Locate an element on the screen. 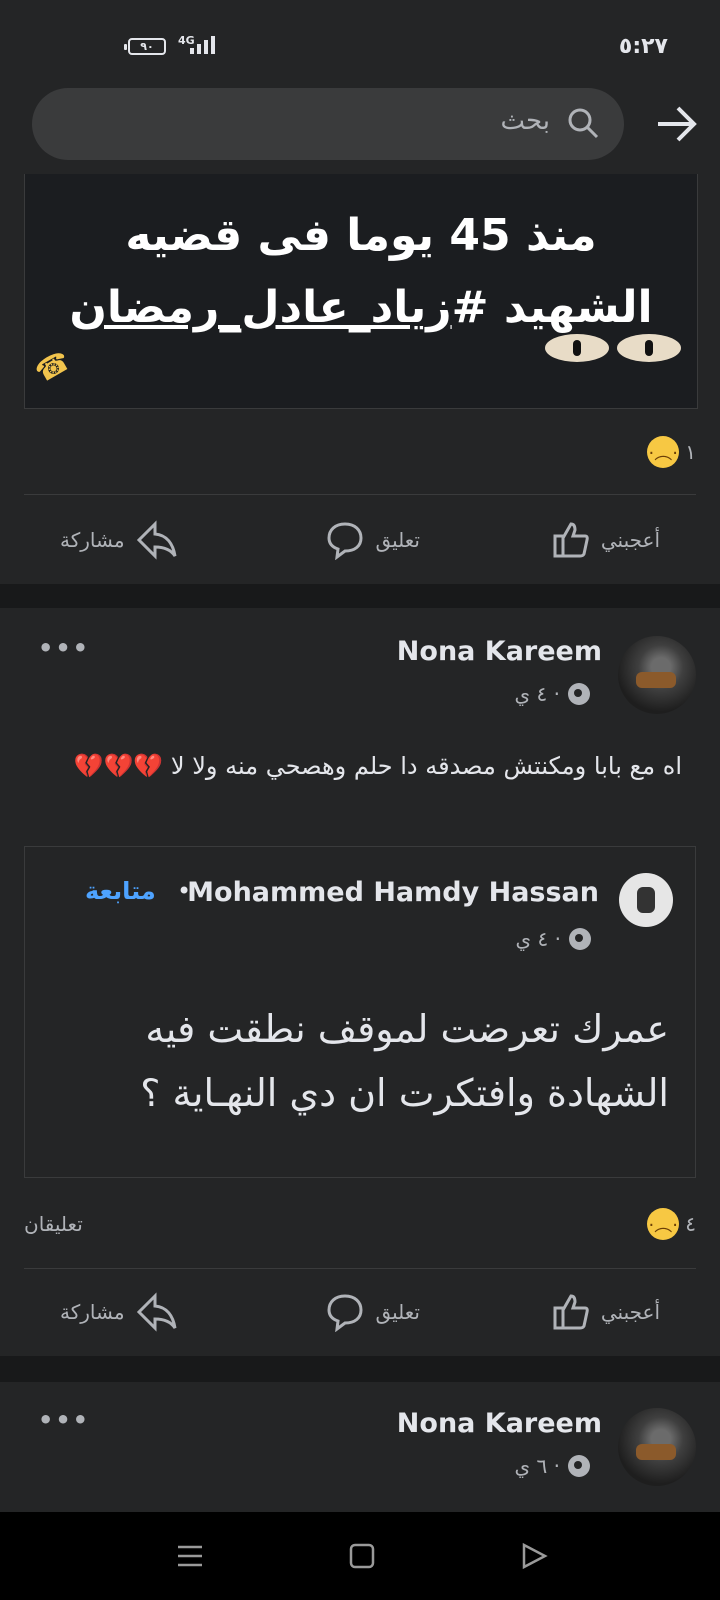  shared-author: Mohammed Hamdy Hassan is located at coordinates (393, 892).